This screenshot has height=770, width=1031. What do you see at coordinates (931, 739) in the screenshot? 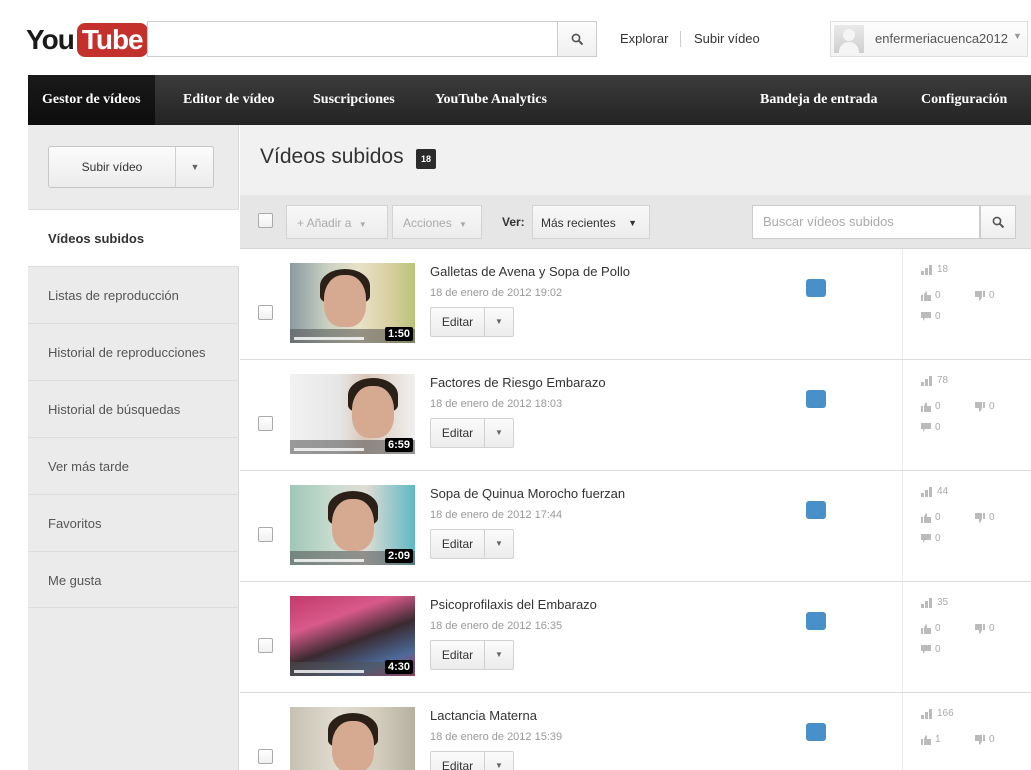
I see `likes-stat: 1` at bounding box center [931, 739].